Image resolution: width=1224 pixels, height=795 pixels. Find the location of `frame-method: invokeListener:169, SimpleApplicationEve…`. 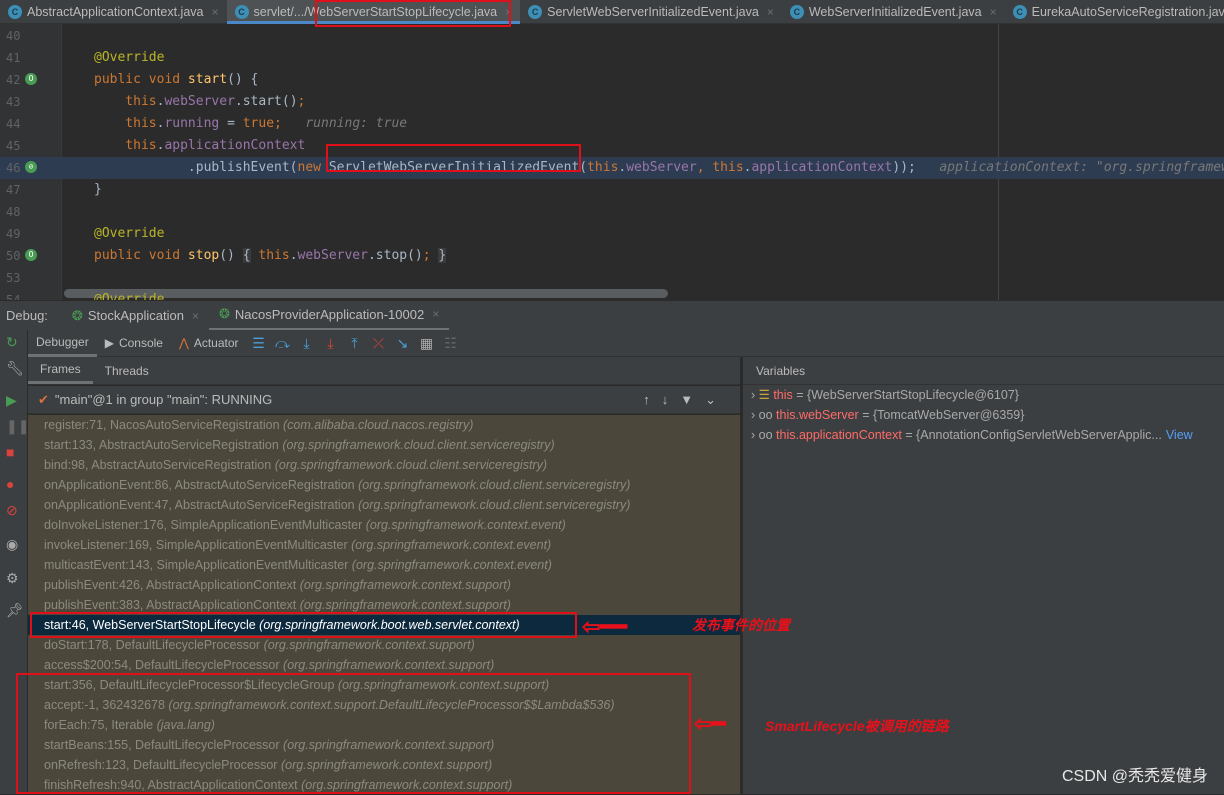

frame-method: invokeListener:169, SimpleApplicationEve… is located at coordinates (196, 545).